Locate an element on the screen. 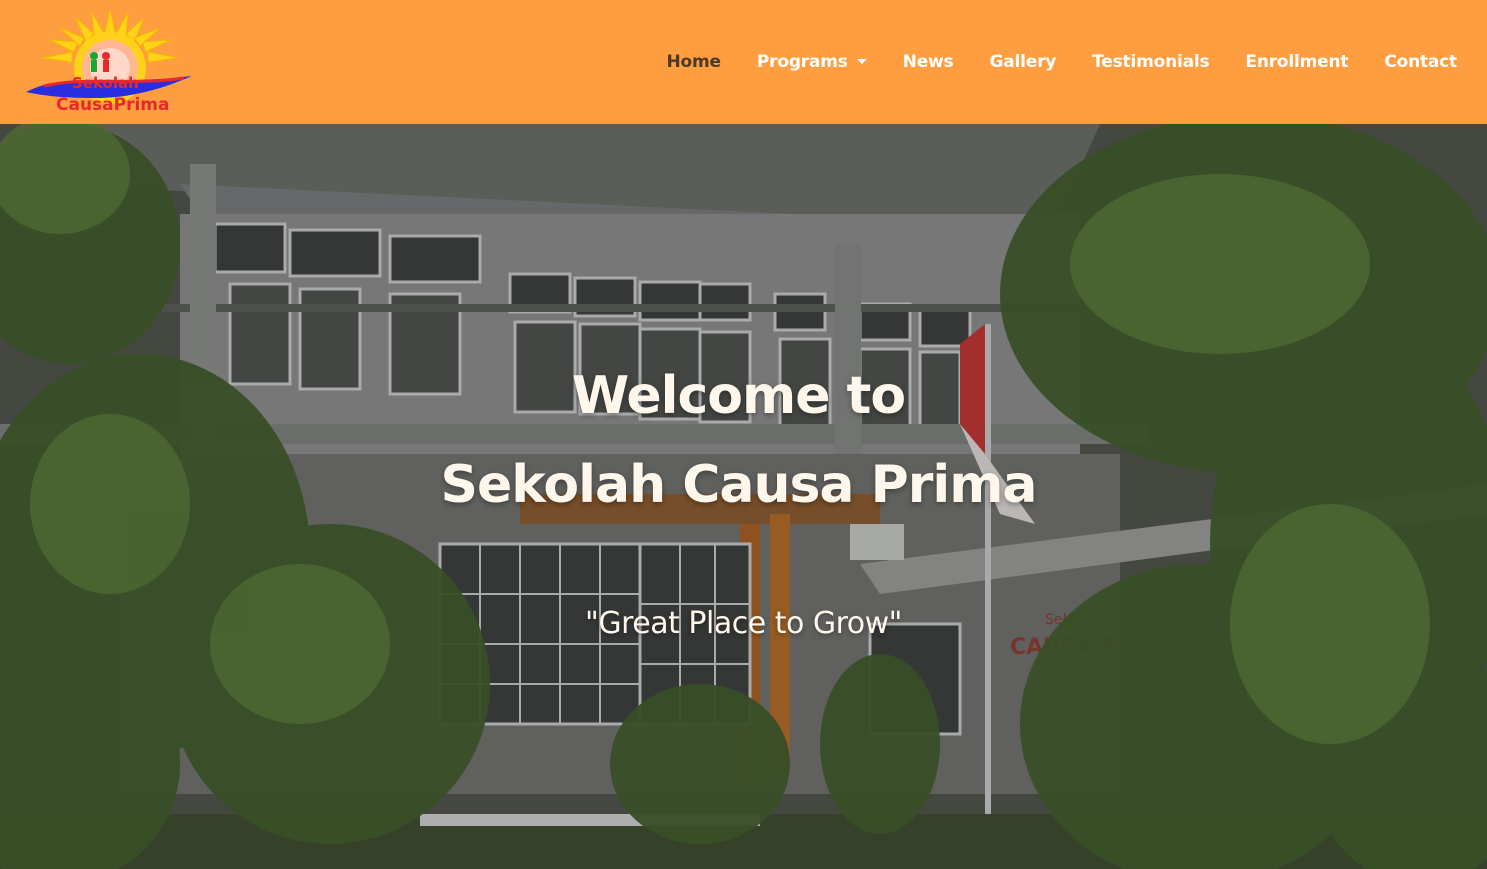 The width and height of the screenshot is (1487, 869). nav-home-label: Home is located at coordinates (694, 62).